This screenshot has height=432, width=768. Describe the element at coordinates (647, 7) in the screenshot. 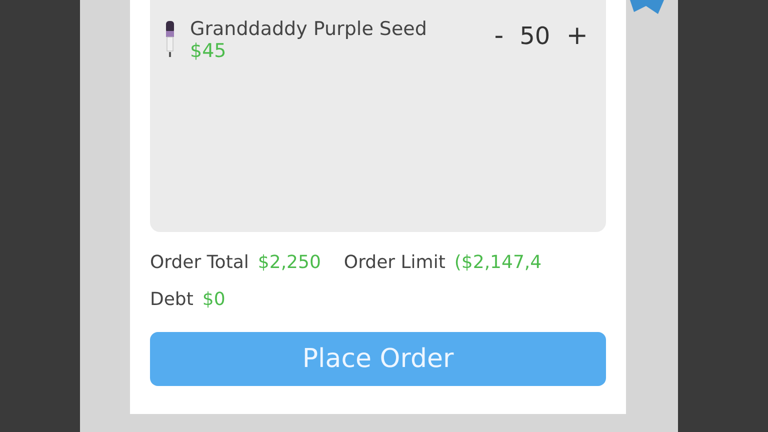

I see `ribbon-icon` at that location.